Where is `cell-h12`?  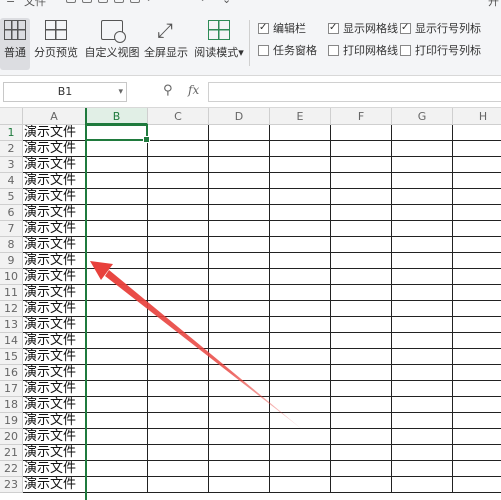 cell-h12 is located at coordinates (477, 309).